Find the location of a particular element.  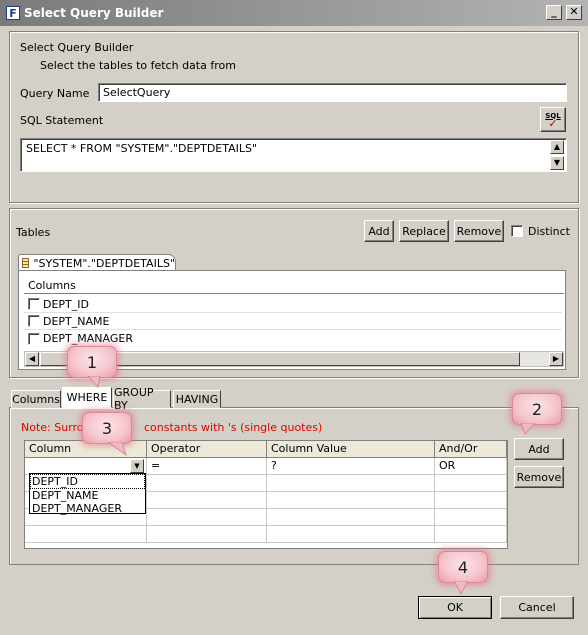

minimize-button: _ is located at coordinates (554, 12).